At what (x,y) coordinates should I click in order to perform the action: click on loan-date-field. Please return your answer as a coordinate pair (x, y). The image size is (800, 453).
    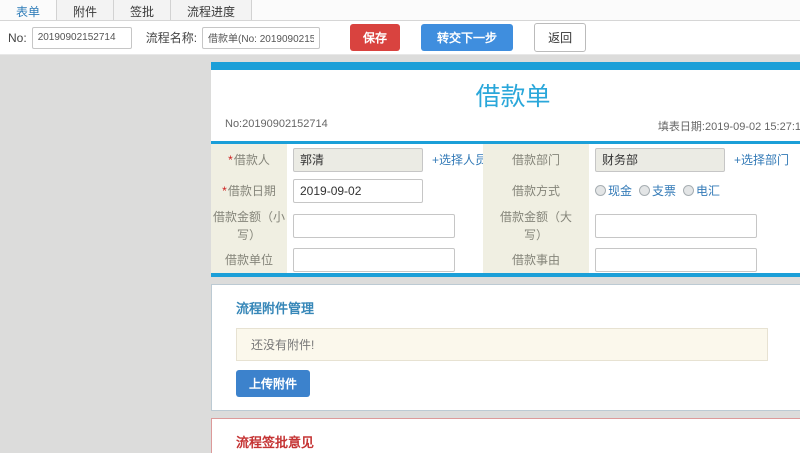
    Looking at the image, I should click on (385, 190).